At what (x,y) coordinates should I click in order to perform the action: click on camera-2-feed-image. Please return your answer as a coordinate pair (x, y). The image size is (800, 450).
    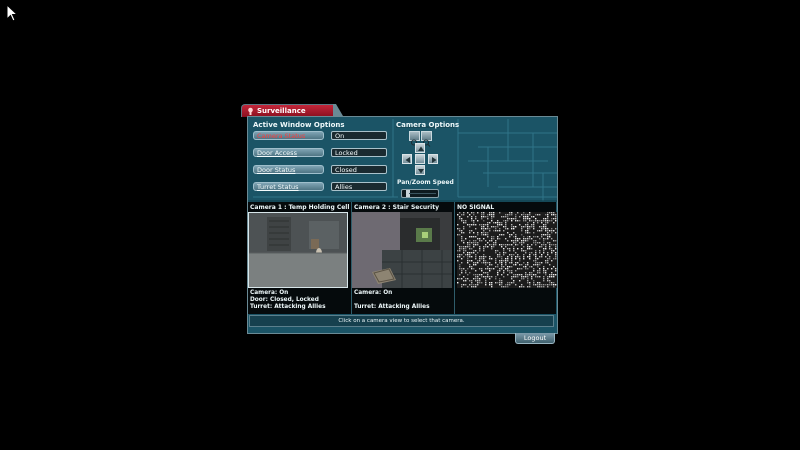
    Looking at the image, I should click on (402, 250).